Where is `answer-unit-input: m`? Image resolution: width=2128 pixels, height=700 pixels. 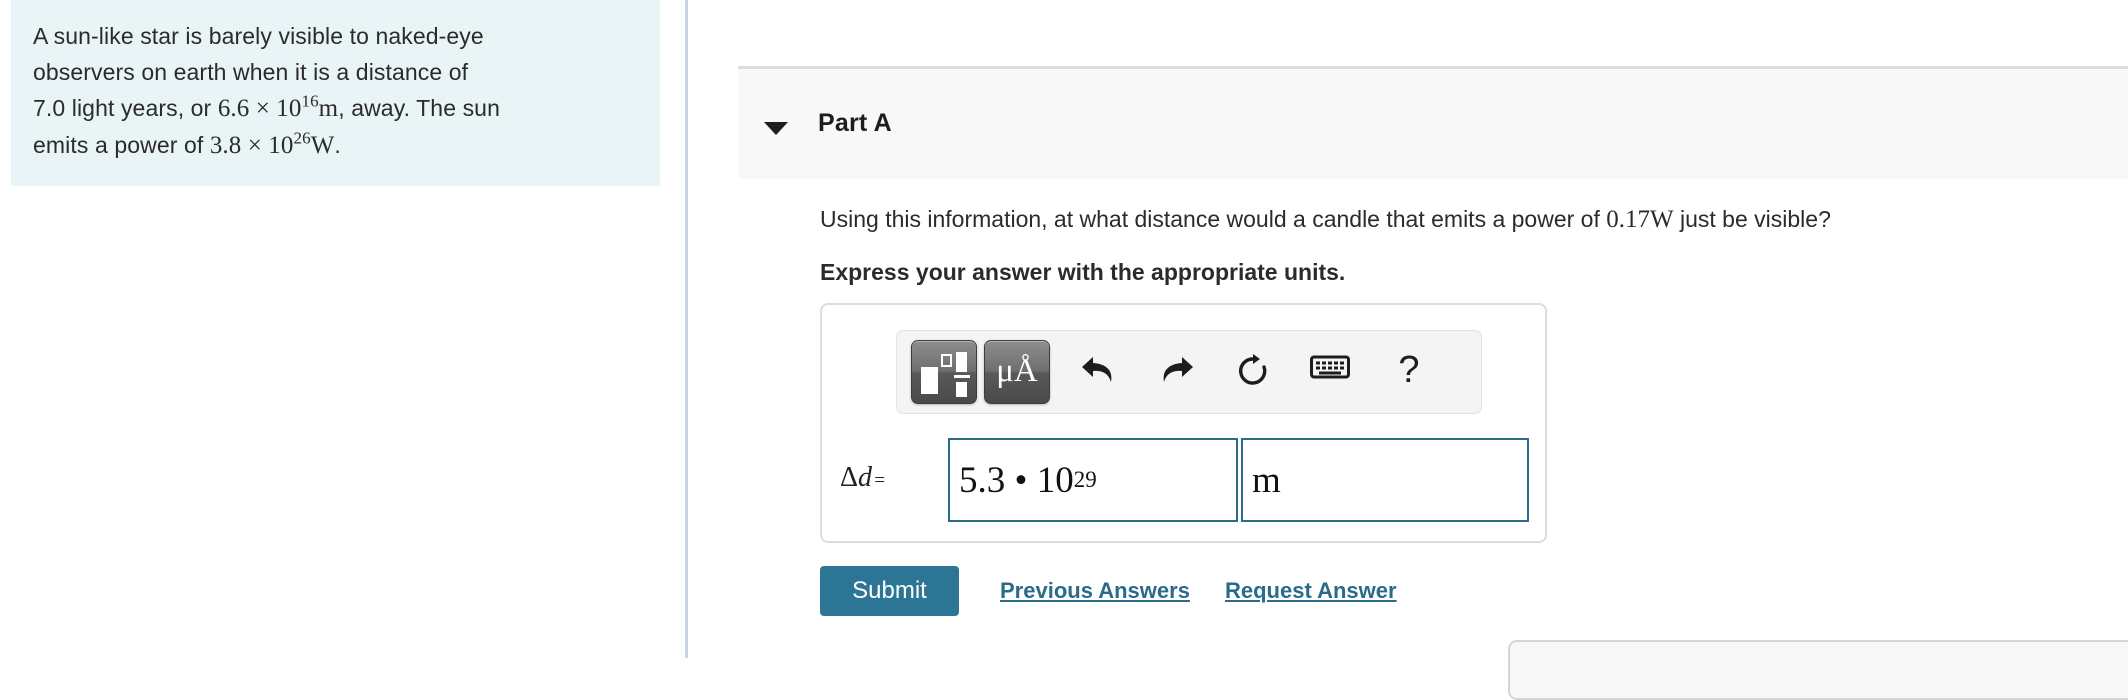
answer-unit-input: m is located at coordinates (1385, 480).